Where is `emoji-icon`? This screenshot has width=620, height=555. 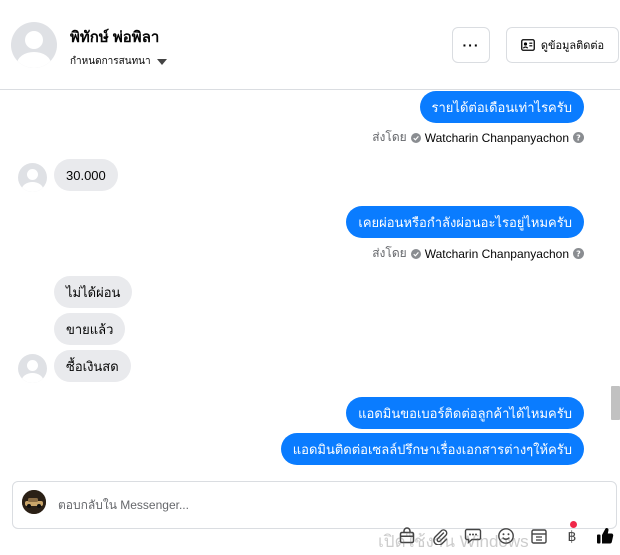
emoji-icon is located at coordinates (505, 536).